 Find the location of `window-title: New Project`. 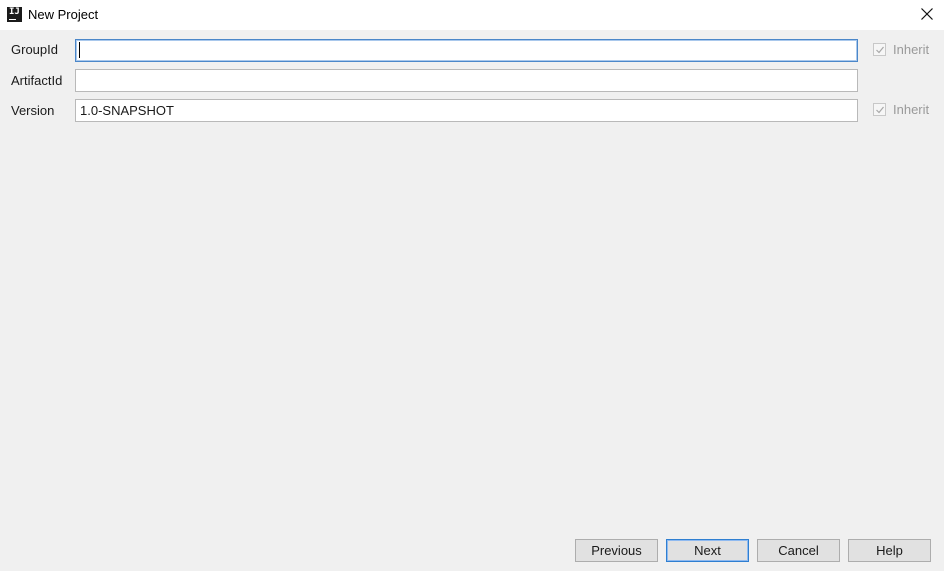

window-title: New Project is located at coordinates (63, 14).